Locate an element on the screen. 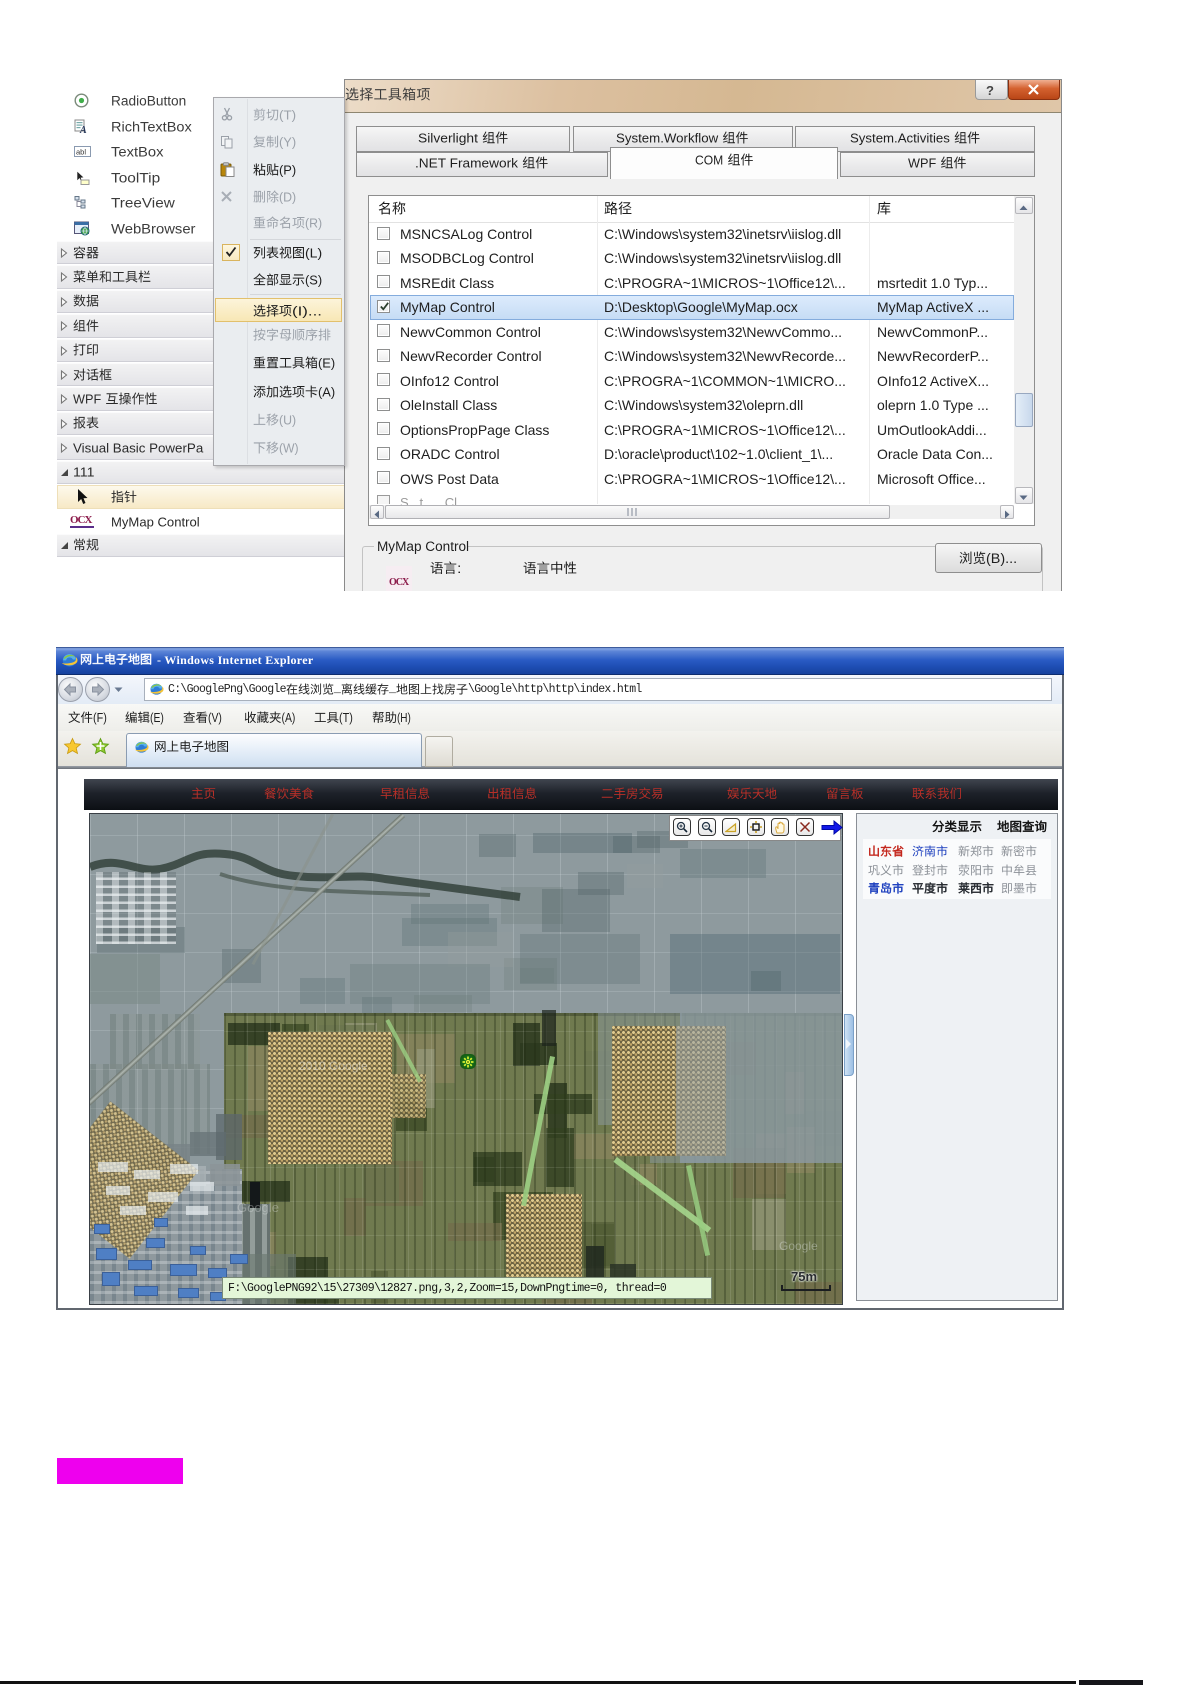  svg-text: RadioButton is located at coordinates (148, 100).